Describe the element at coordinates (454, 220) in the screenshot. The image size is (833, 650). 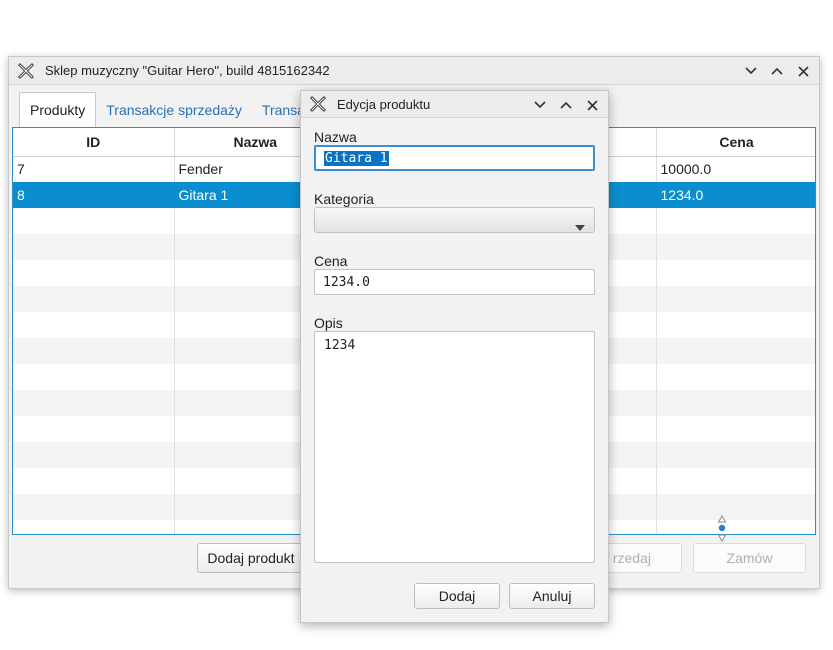
I see `category-select` at that location.